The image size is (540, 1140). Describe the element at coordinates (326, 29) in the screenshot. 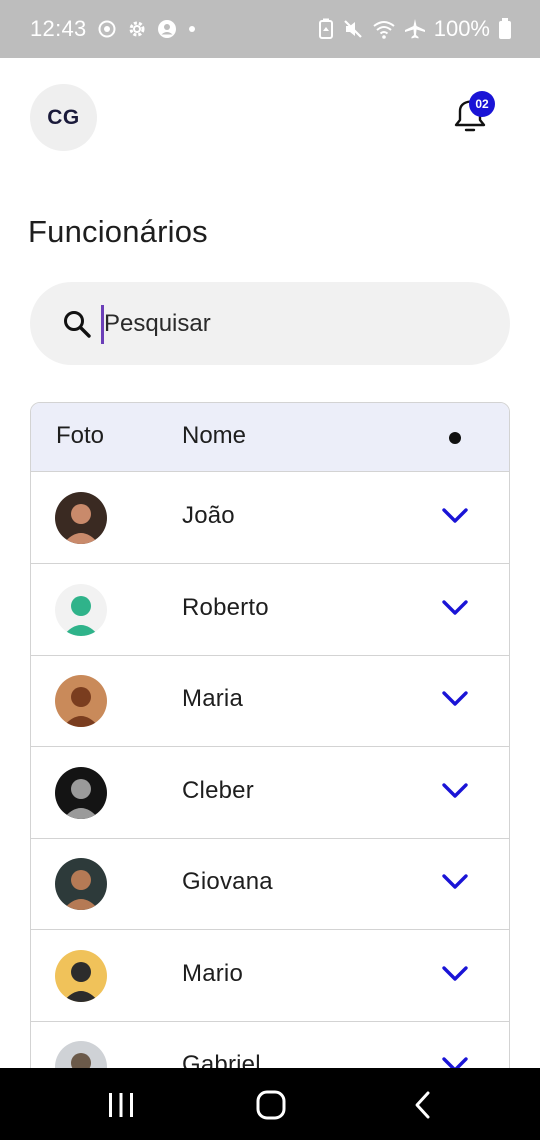

I see `battery-saver-icon` at that location.